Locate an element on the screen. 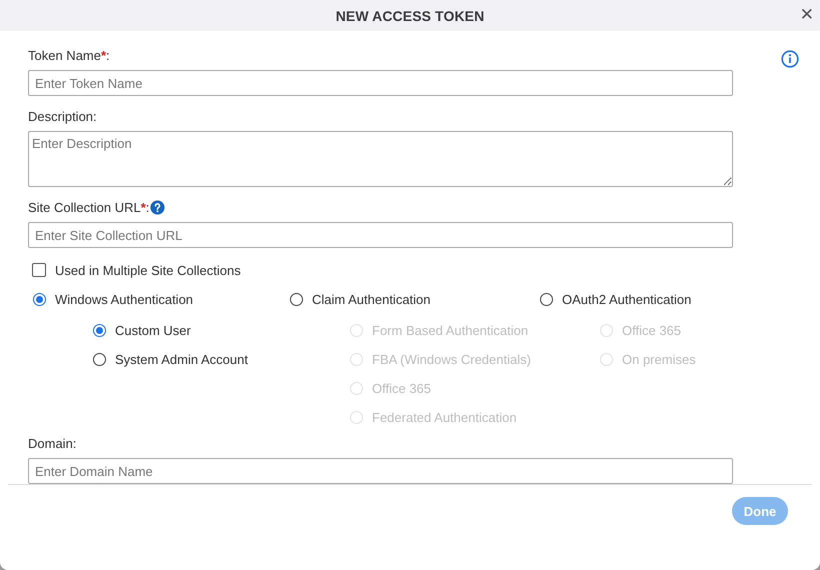 The image size is (820, 570). option-label: On premises is located at coordinates (659, 359).